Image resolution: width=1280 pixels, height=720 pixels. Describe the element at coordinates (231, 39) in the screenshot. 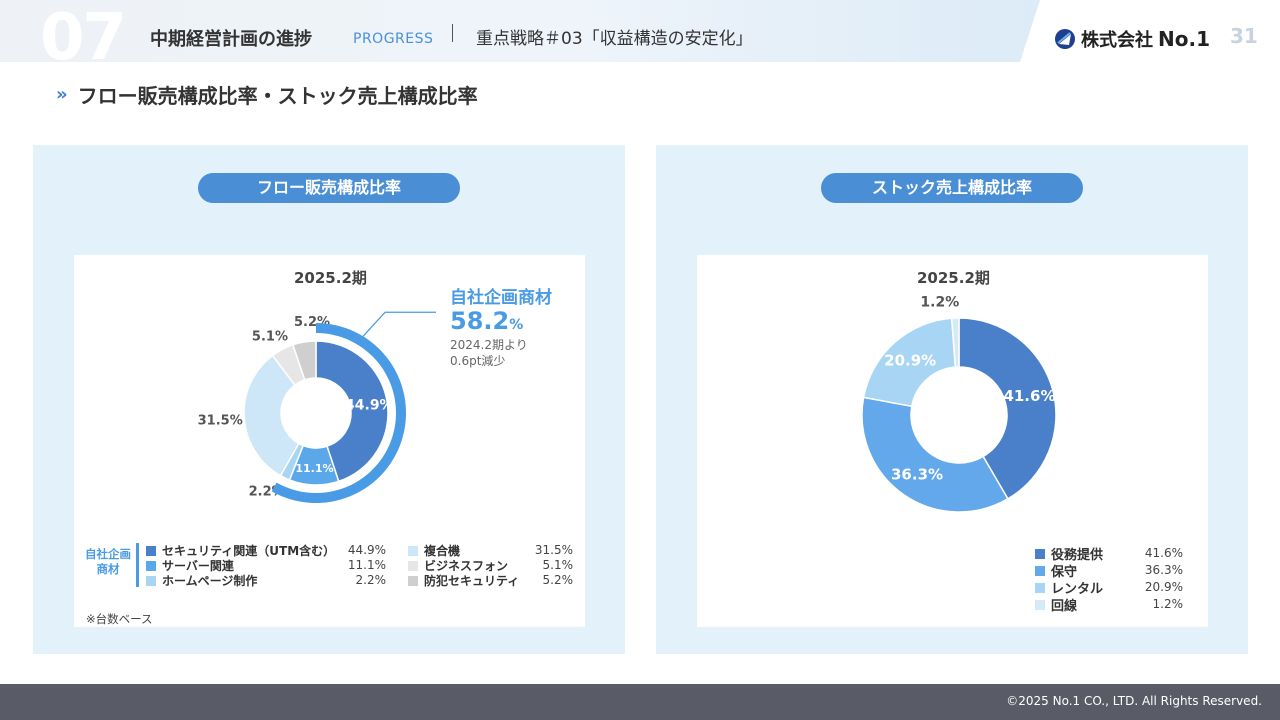

I see `page-title: 中期経営計画の進捗` at that location.